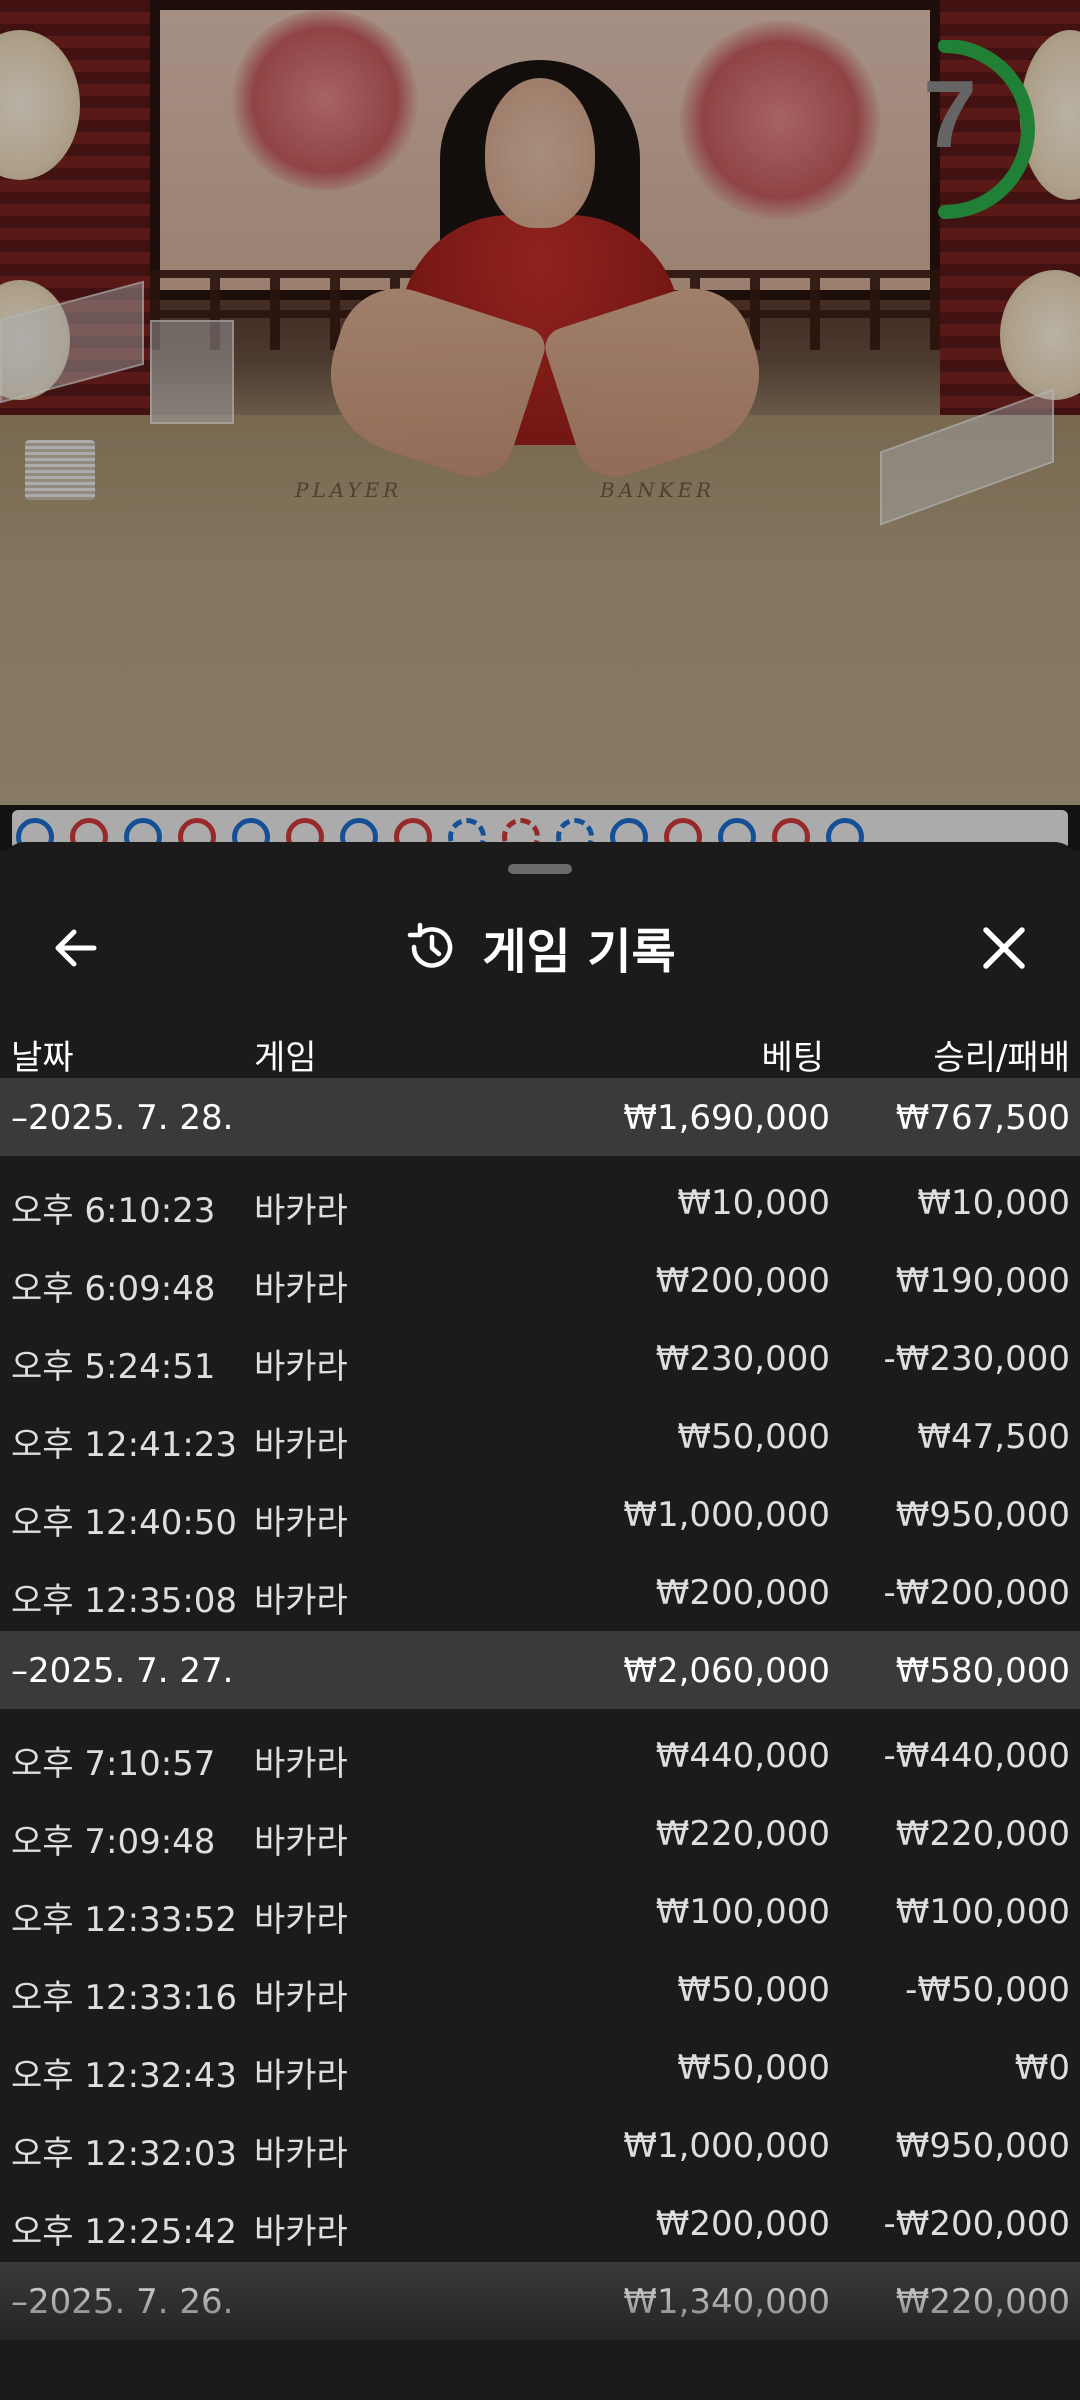 This screenshot has width=1080, height=2400. Describe the element at coordinates (540, 1592) in the screenshot. I see `history-row: 오후 12:35:08 바카라 ₩200,000 -₩200,000` at that location.